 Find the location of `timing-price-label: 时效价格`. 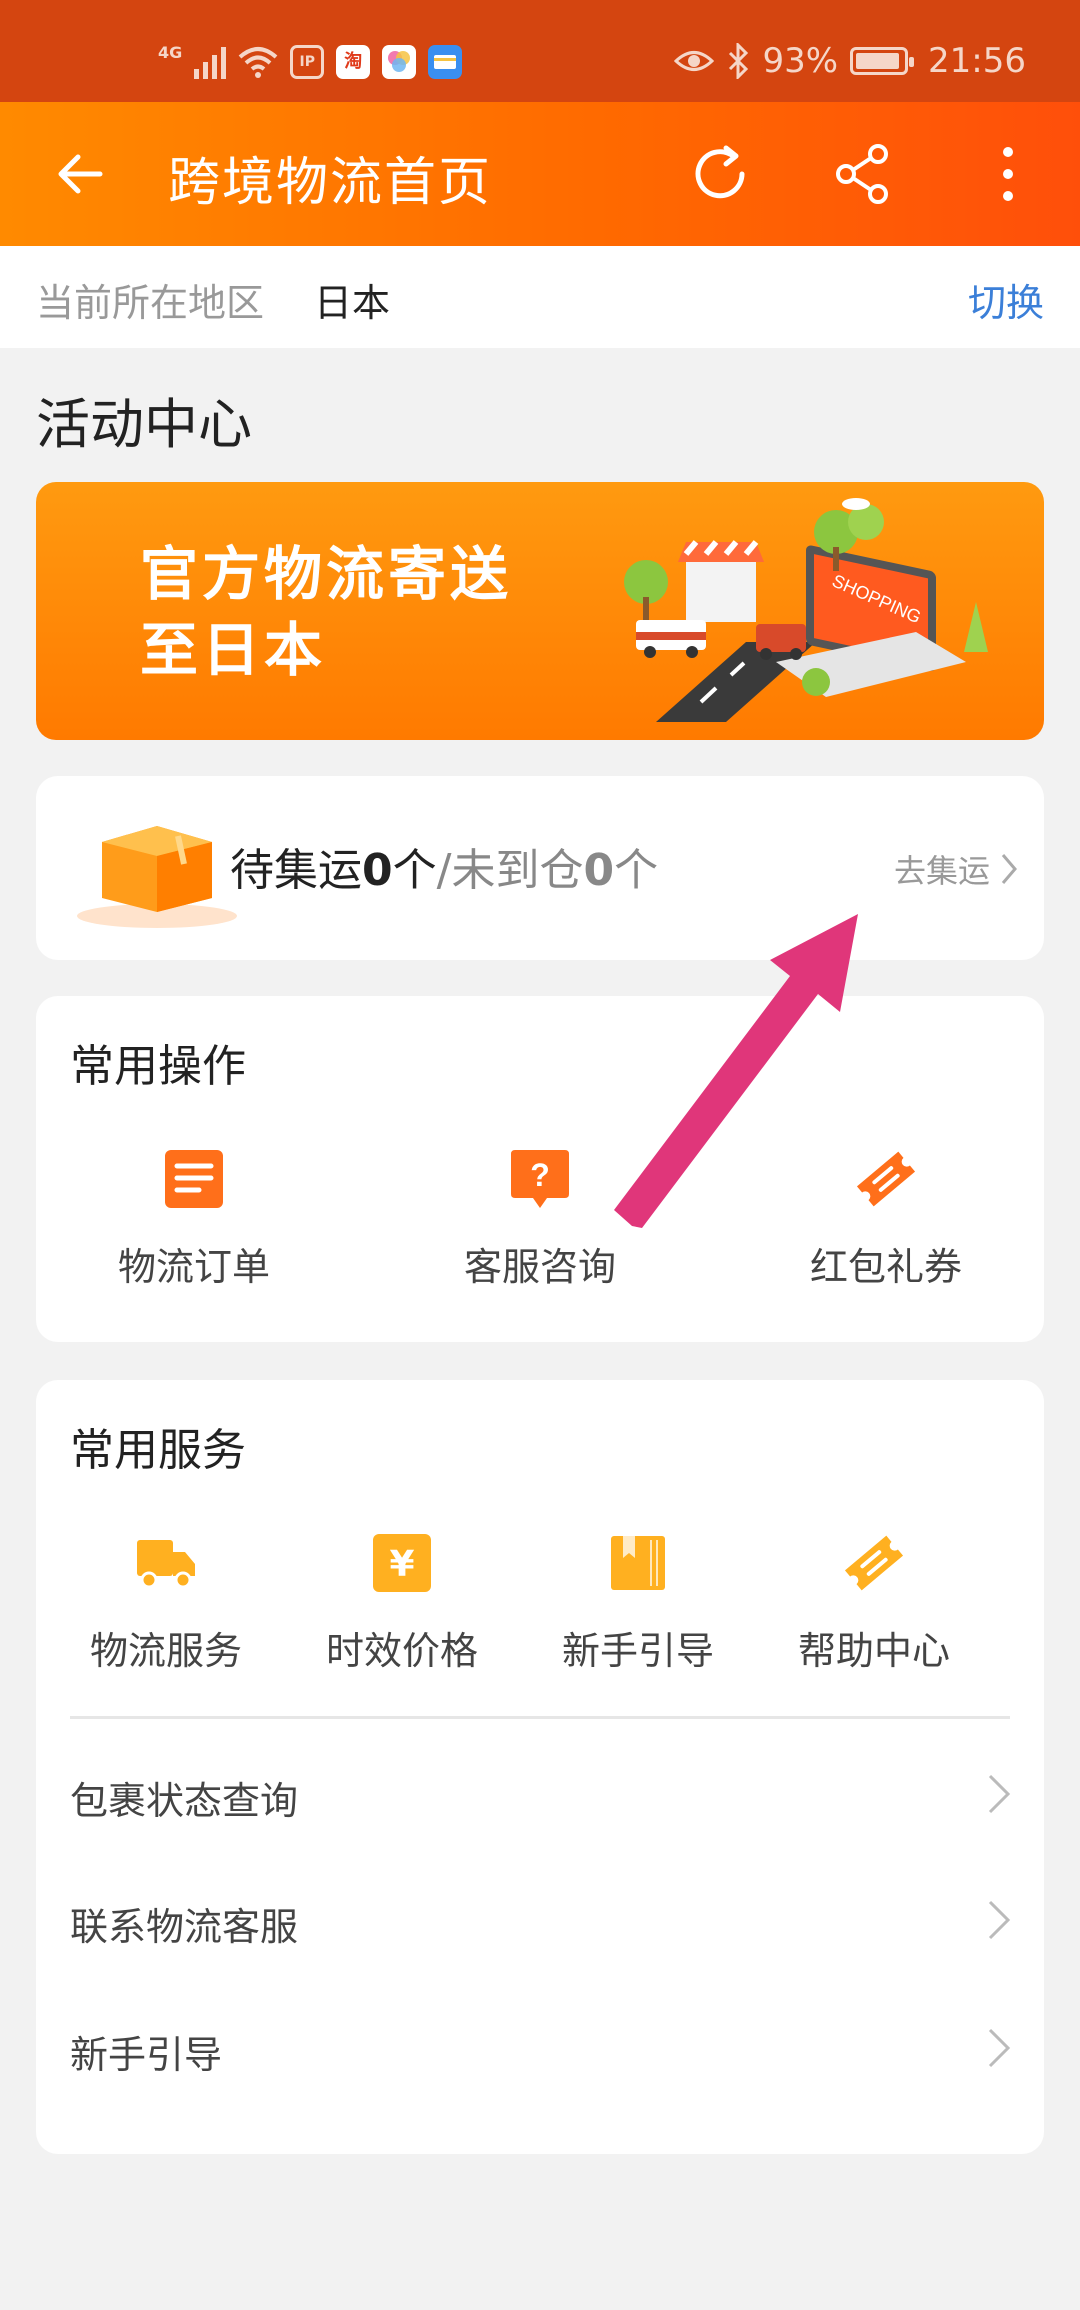

timing-price-label: 时效价格 is located at coordinates (401, 1651).